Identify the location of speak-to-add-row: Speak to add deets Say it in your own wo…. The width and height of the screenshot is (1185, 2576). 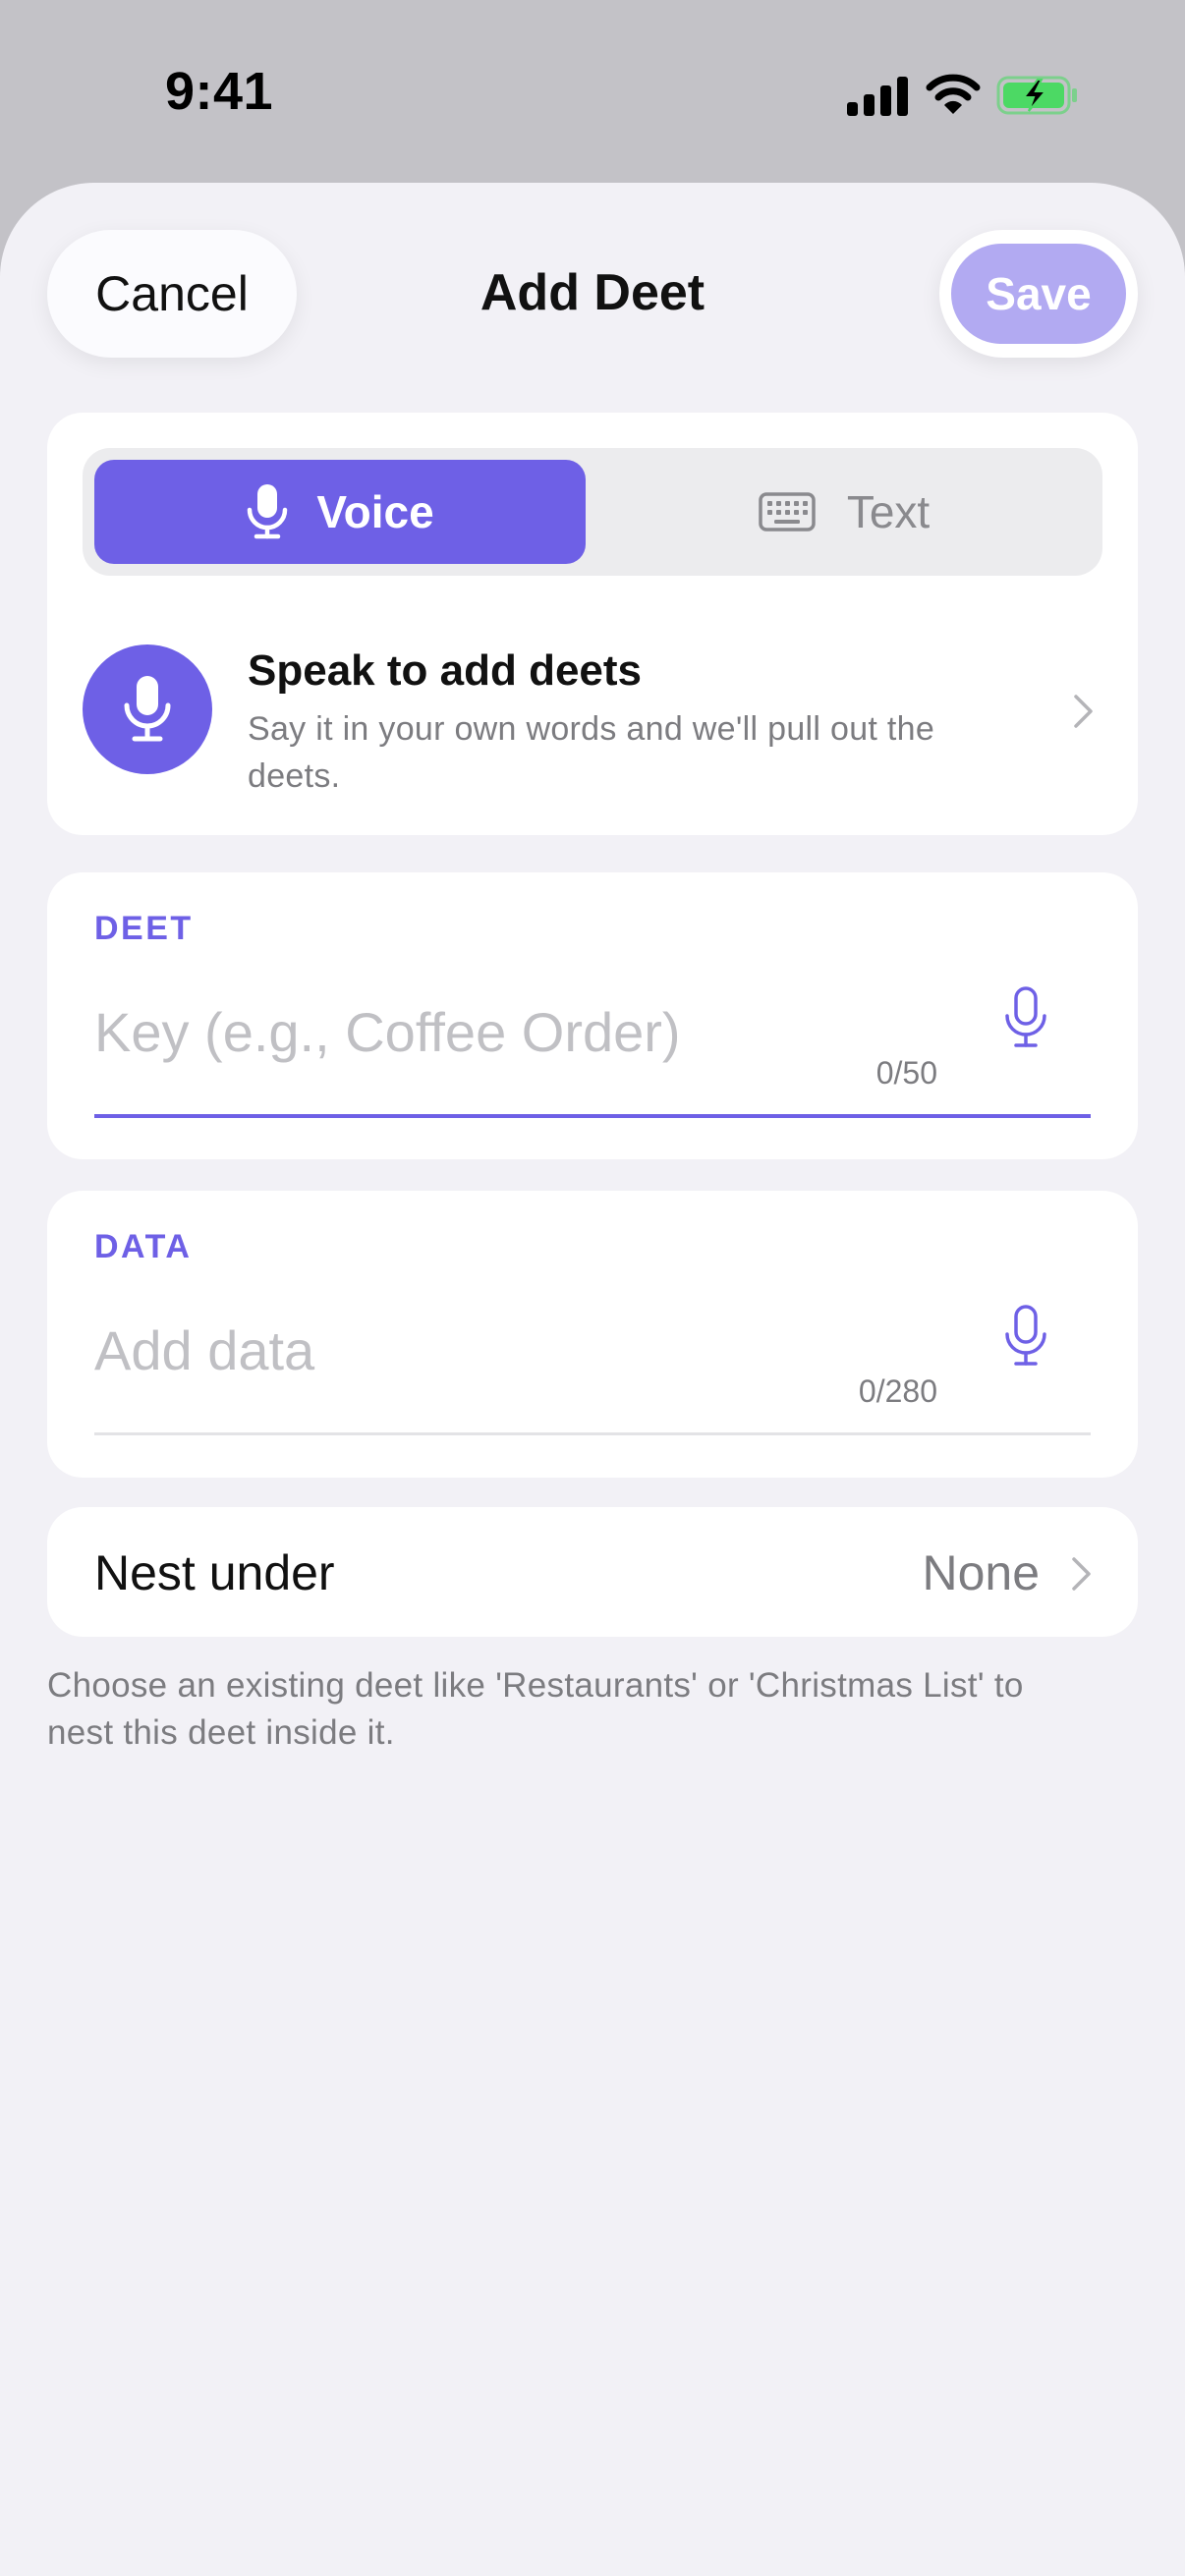
(592, 719).